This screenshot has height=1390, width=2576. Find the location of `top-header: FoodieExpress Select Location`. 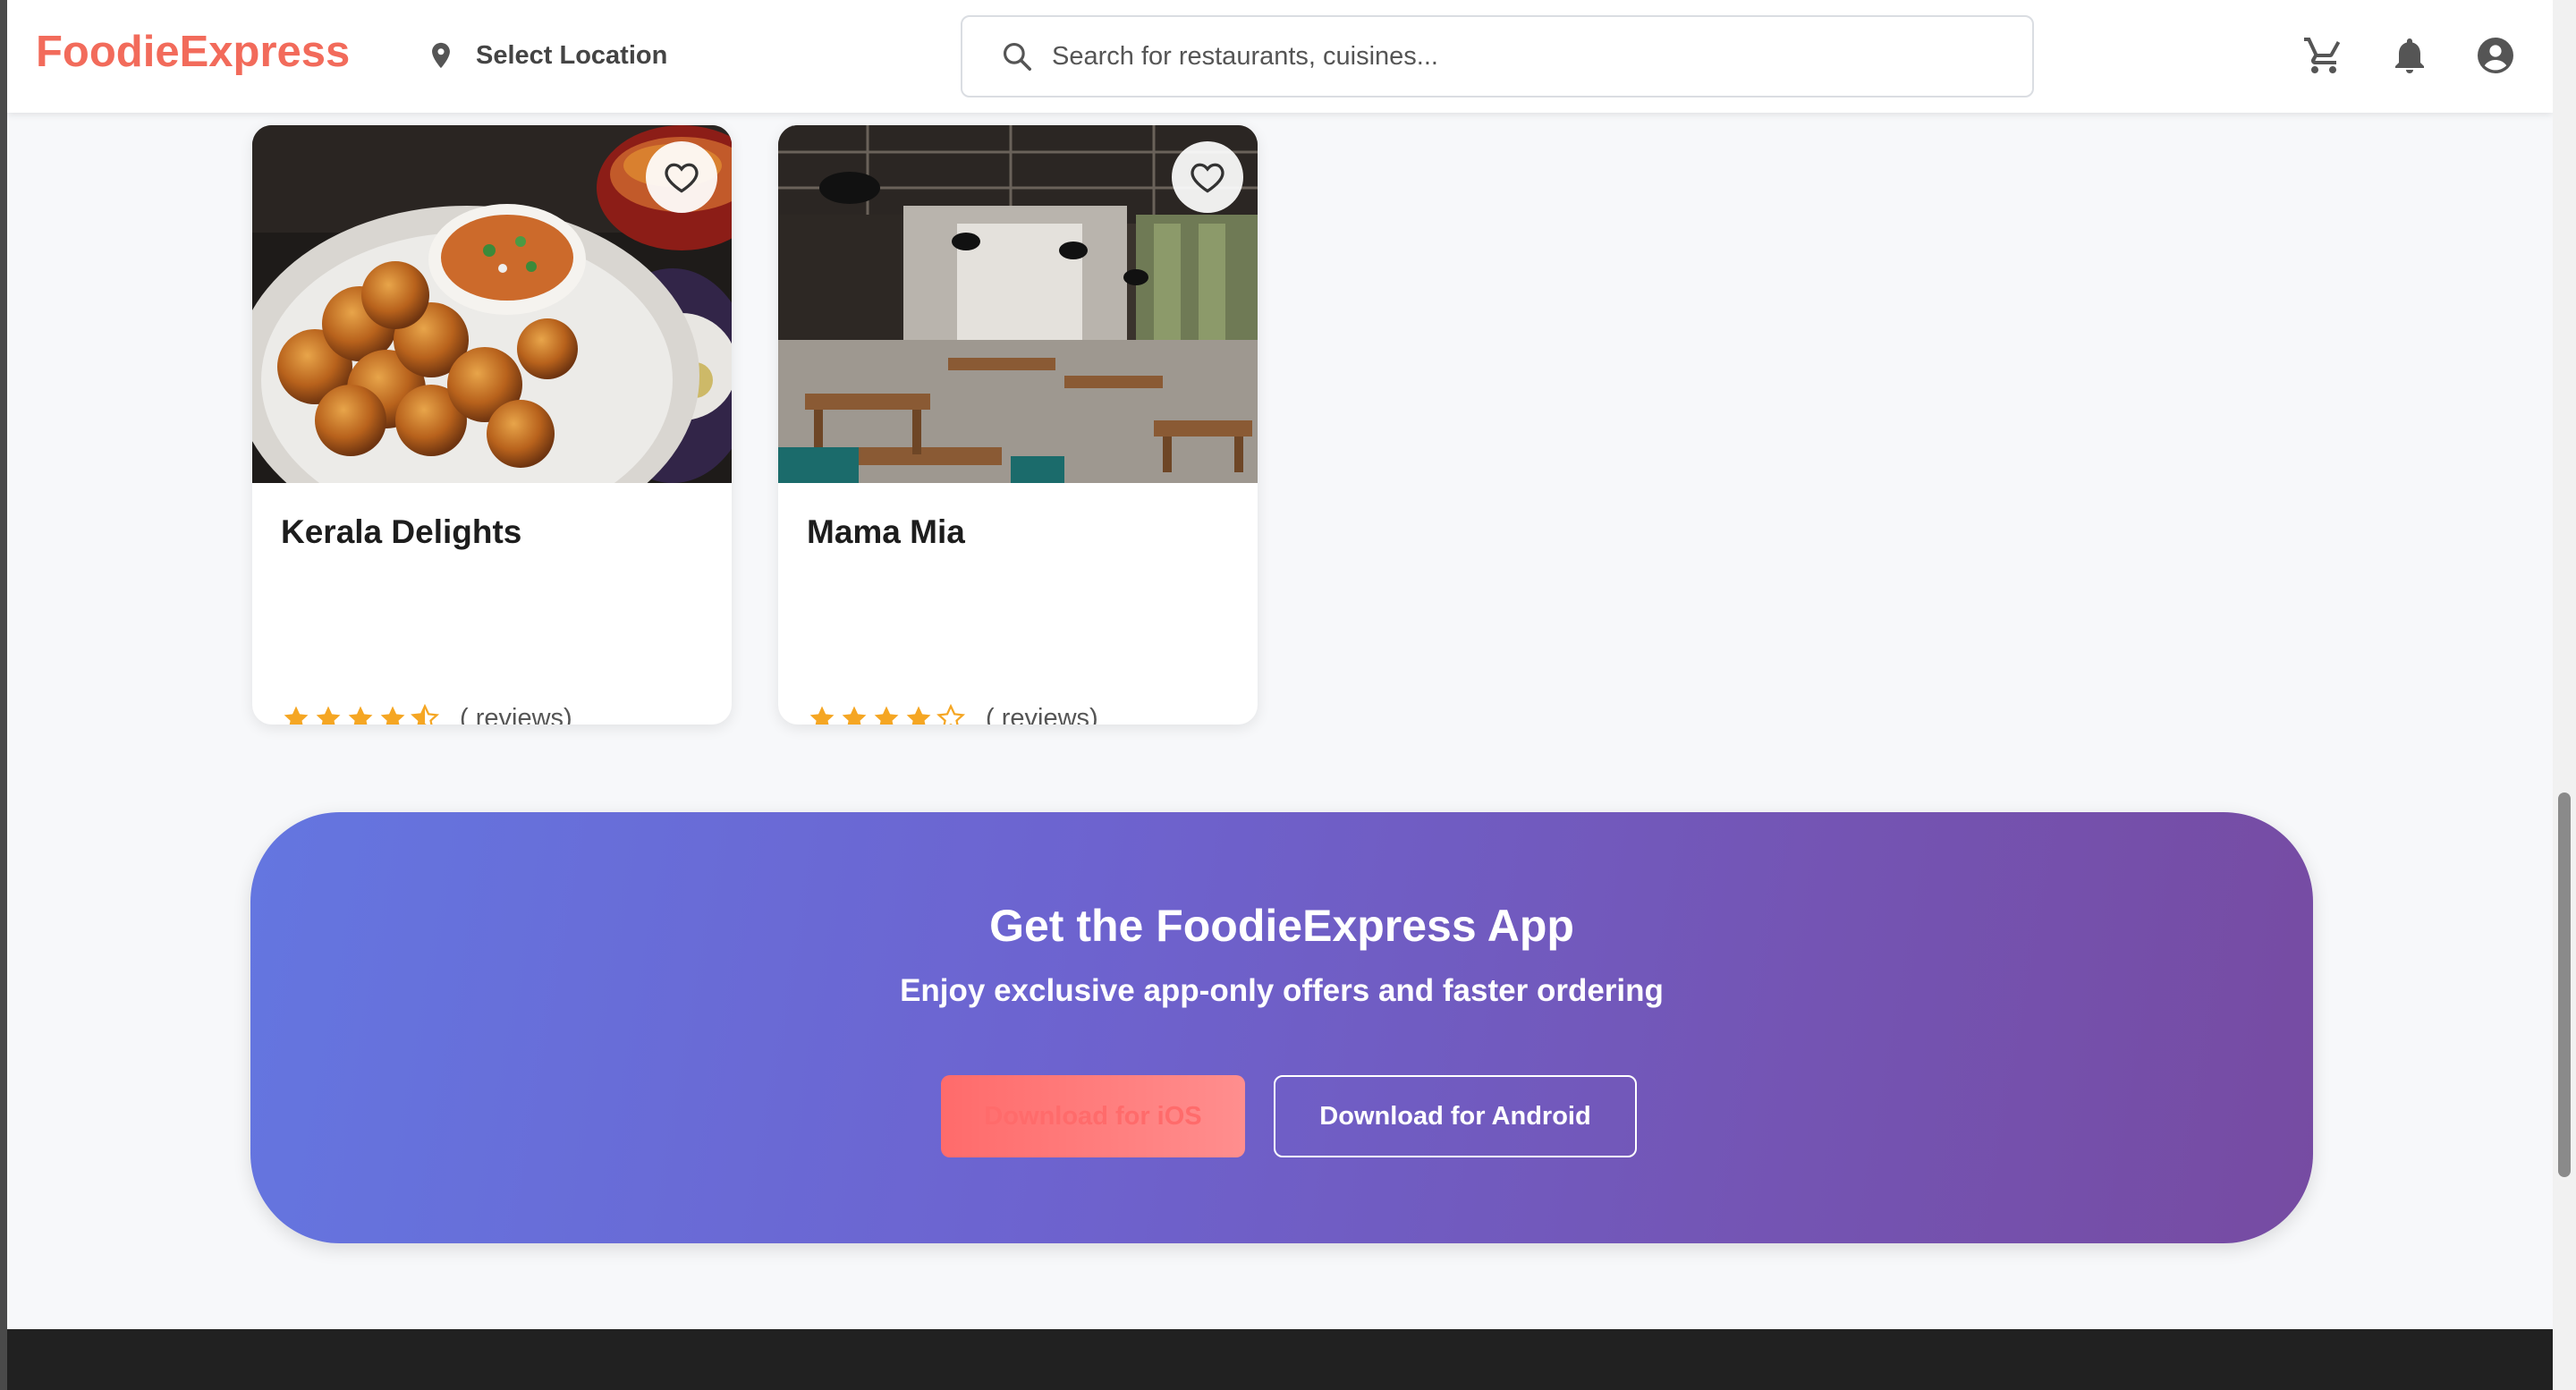

top-header: FoodieExpress Select Location is located at coordinates (1280, 56).